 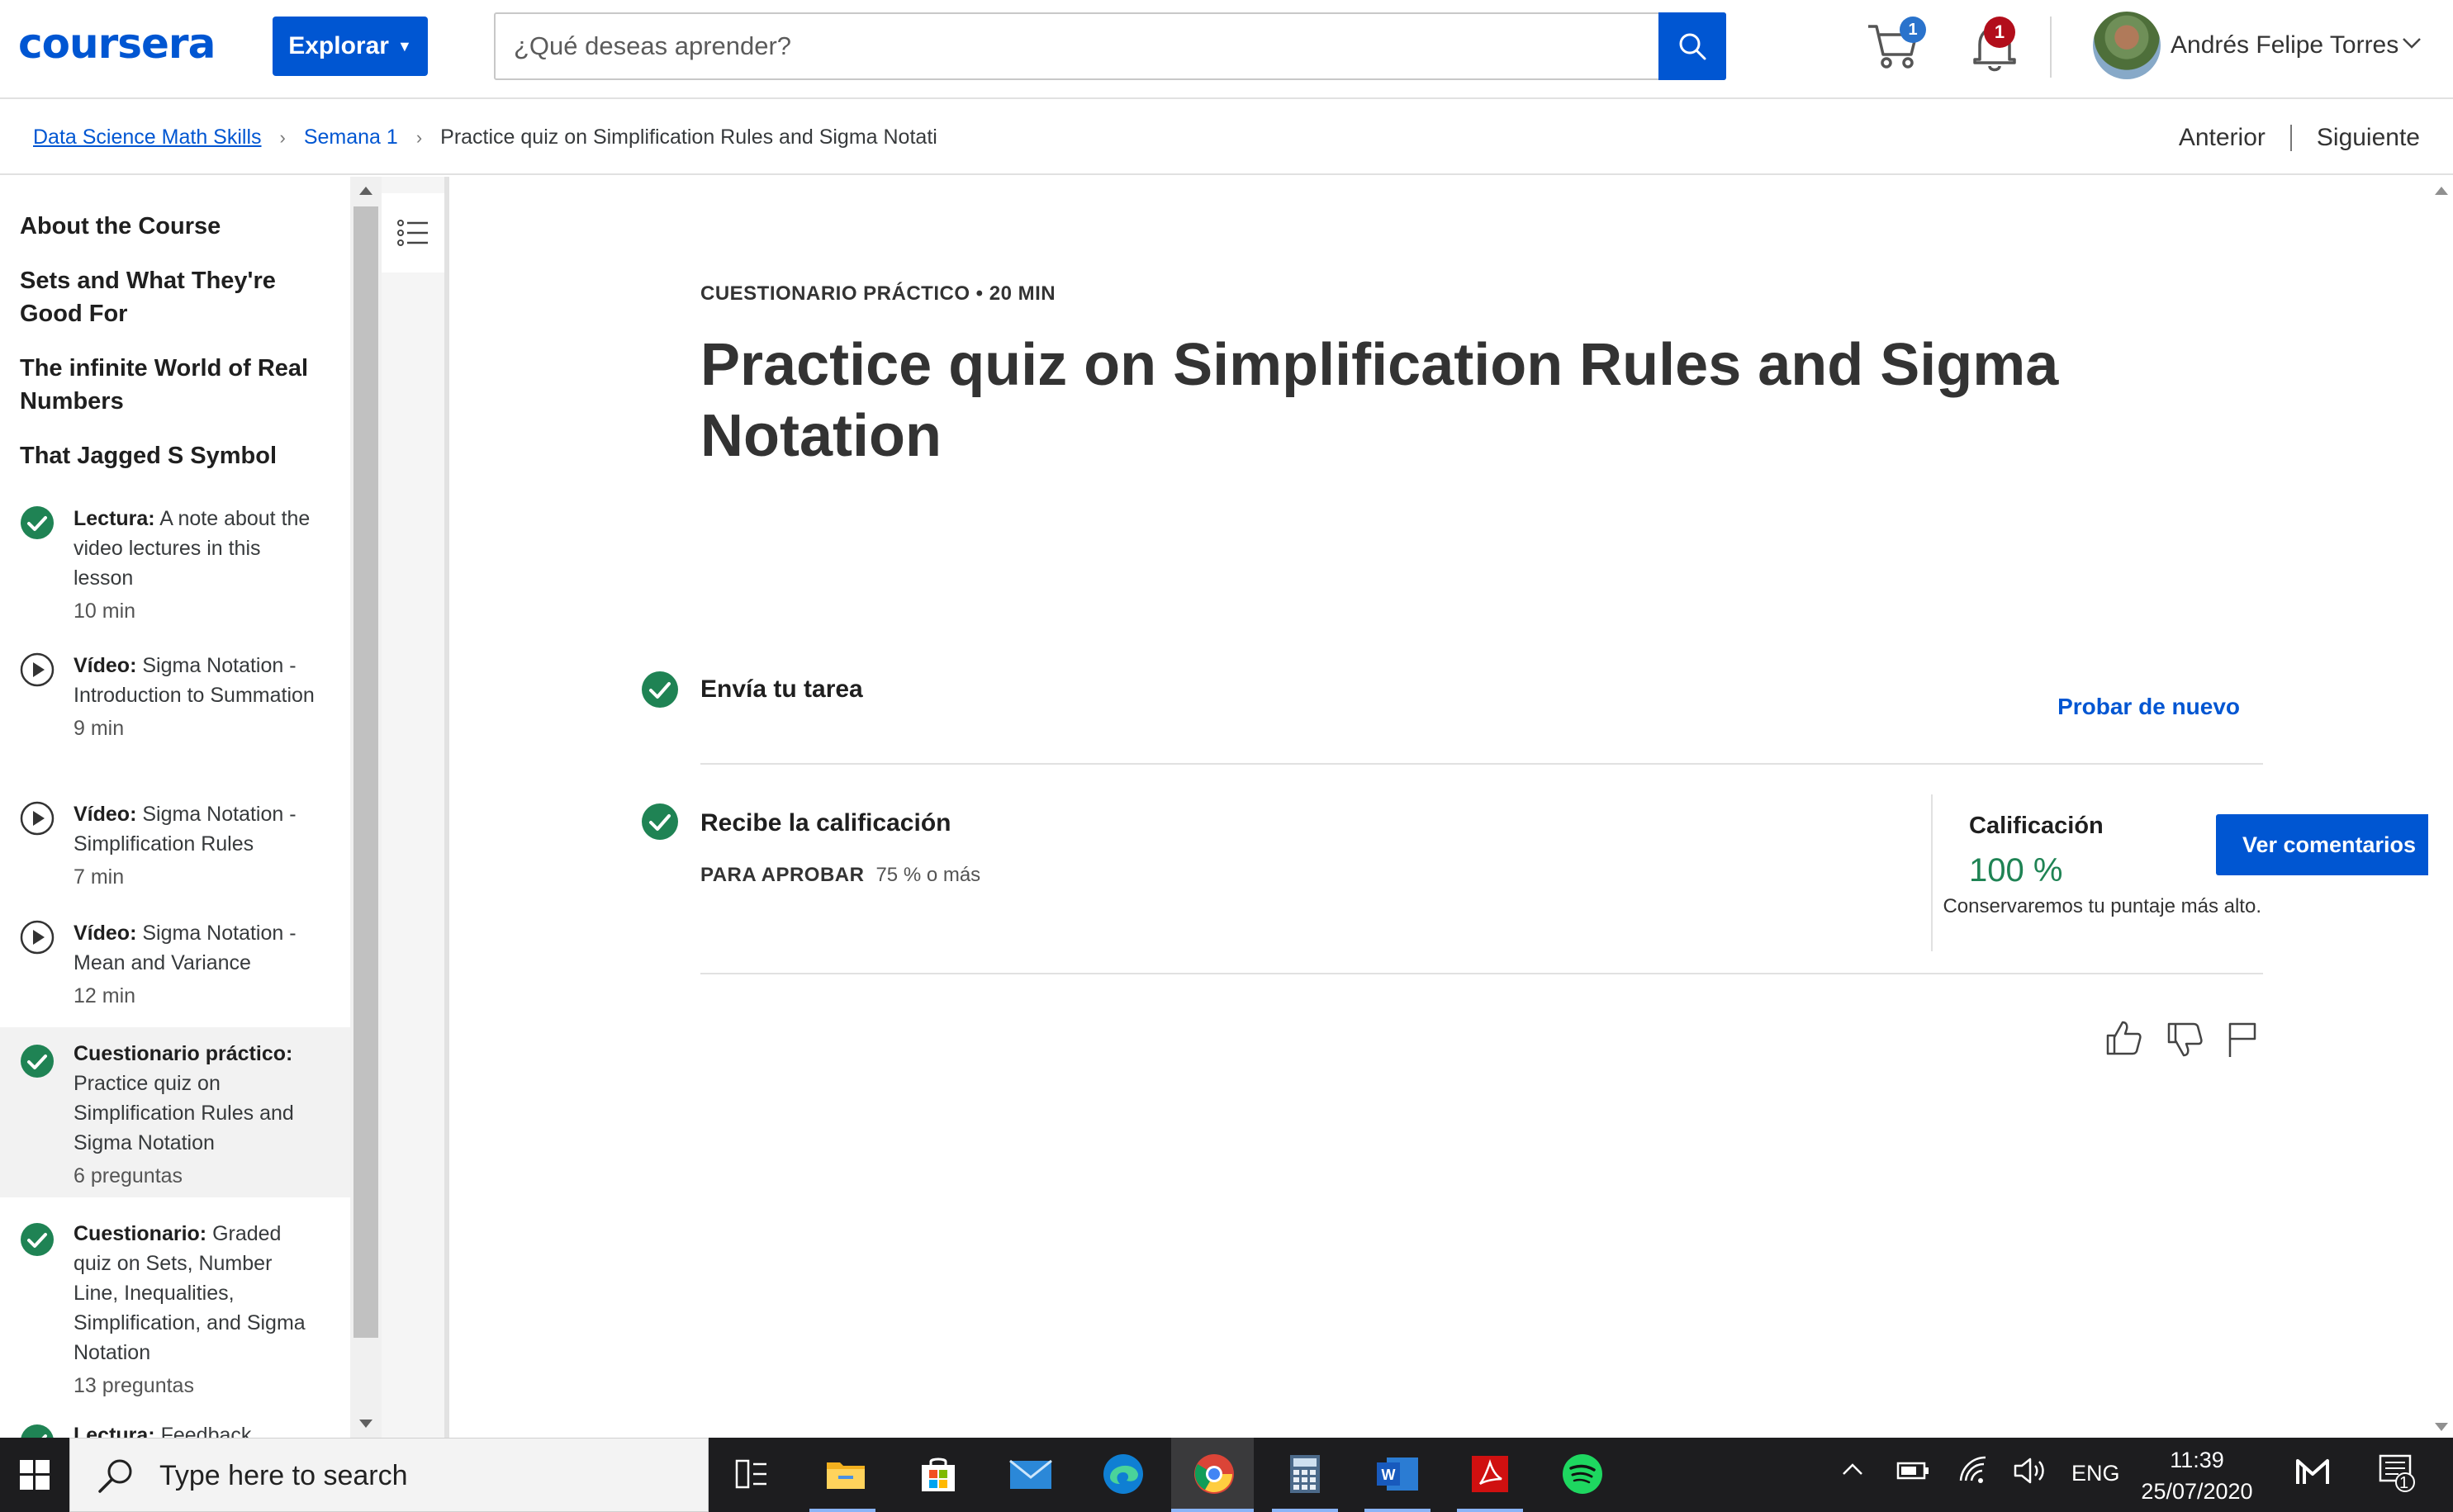 I want to click on taskbar-search-placeholder: Type here to search, so click(x=283, y=1475).